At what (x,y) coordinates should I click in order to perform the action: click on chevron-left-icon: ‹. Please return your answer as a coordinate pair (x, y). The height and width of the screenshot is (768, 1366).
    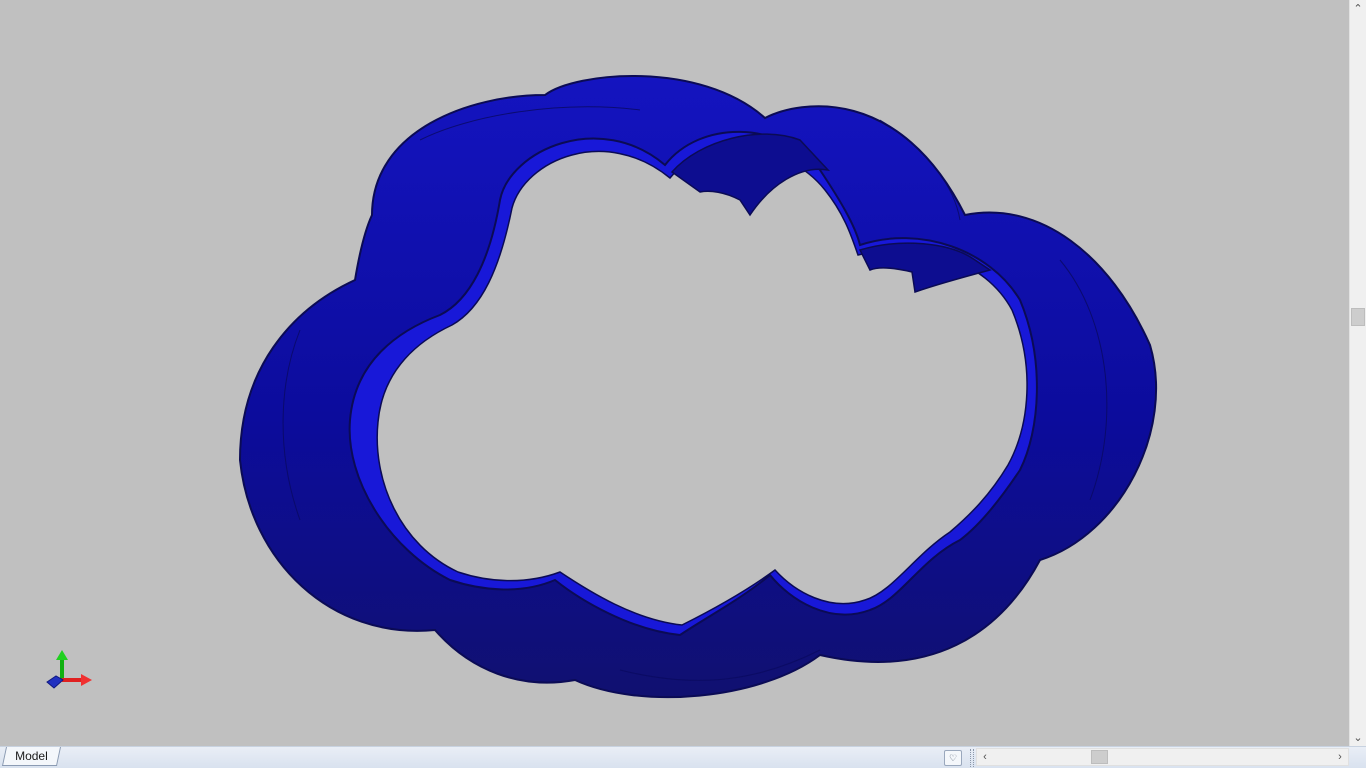
    Looking at the image, I should click on (985, 757).